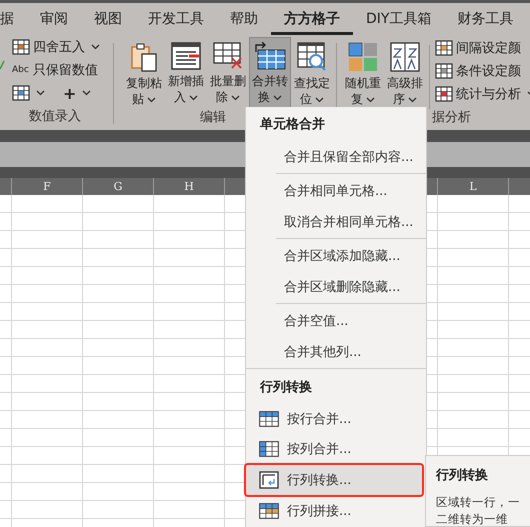 The image size is (530, 527). Describe the element at coordinates (451, 118) in the screenshot. I see `group-label: 据分析` at that location.